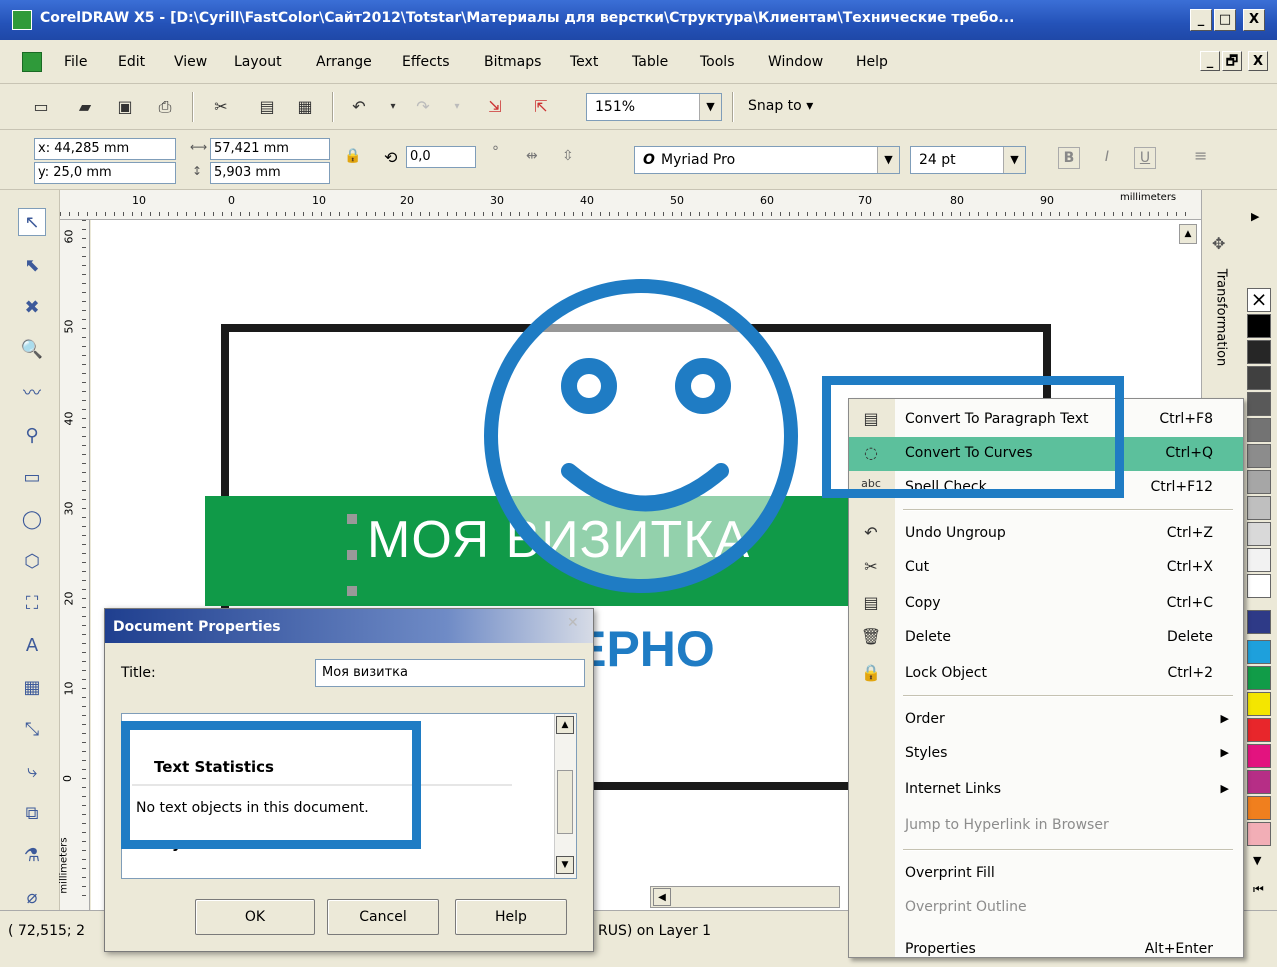 The image size is (1277, 967). I want to click on menu-item-lock-object: 🔒 Lock Object Ctrl+2, so click(1046, 674).